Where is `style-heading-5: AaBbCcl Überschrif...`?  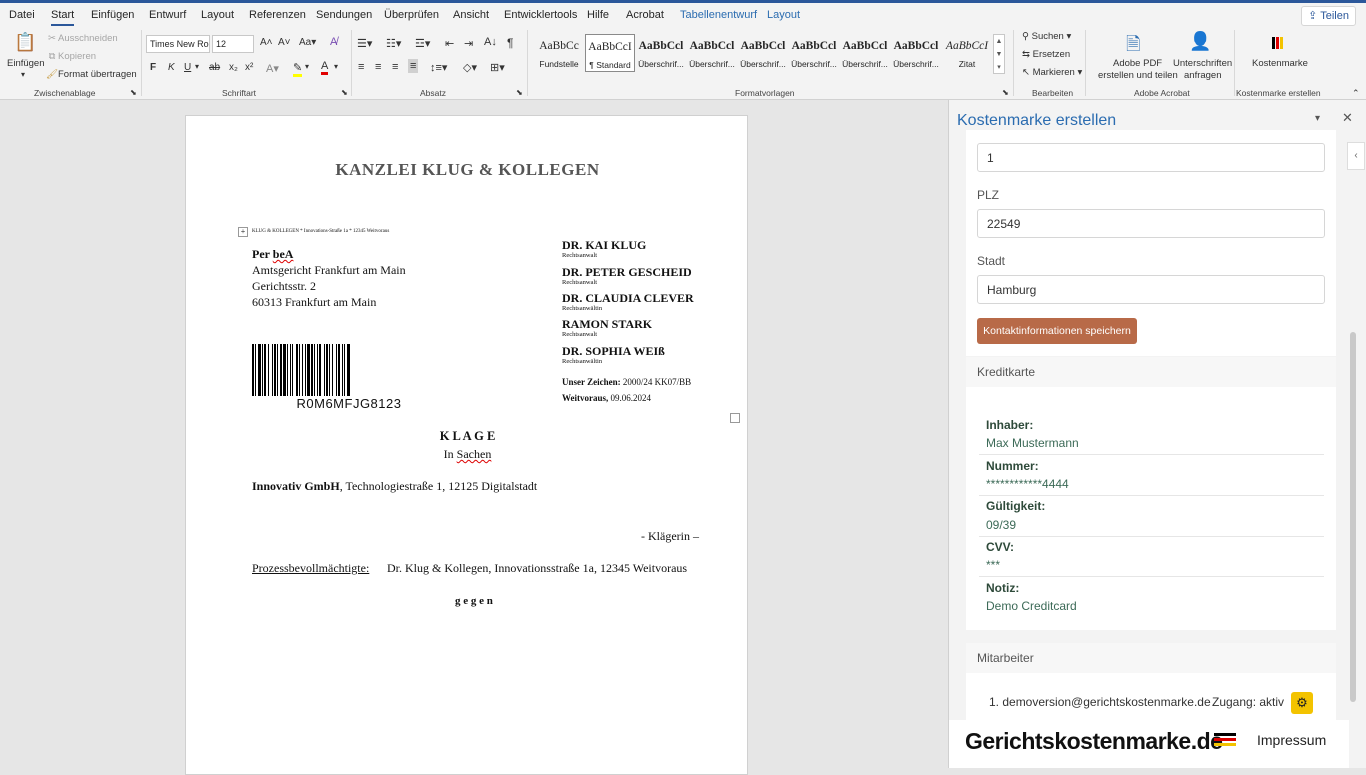 style-heading-5: AaBbCcl Überschrif... is located at coordinates (865, 53).